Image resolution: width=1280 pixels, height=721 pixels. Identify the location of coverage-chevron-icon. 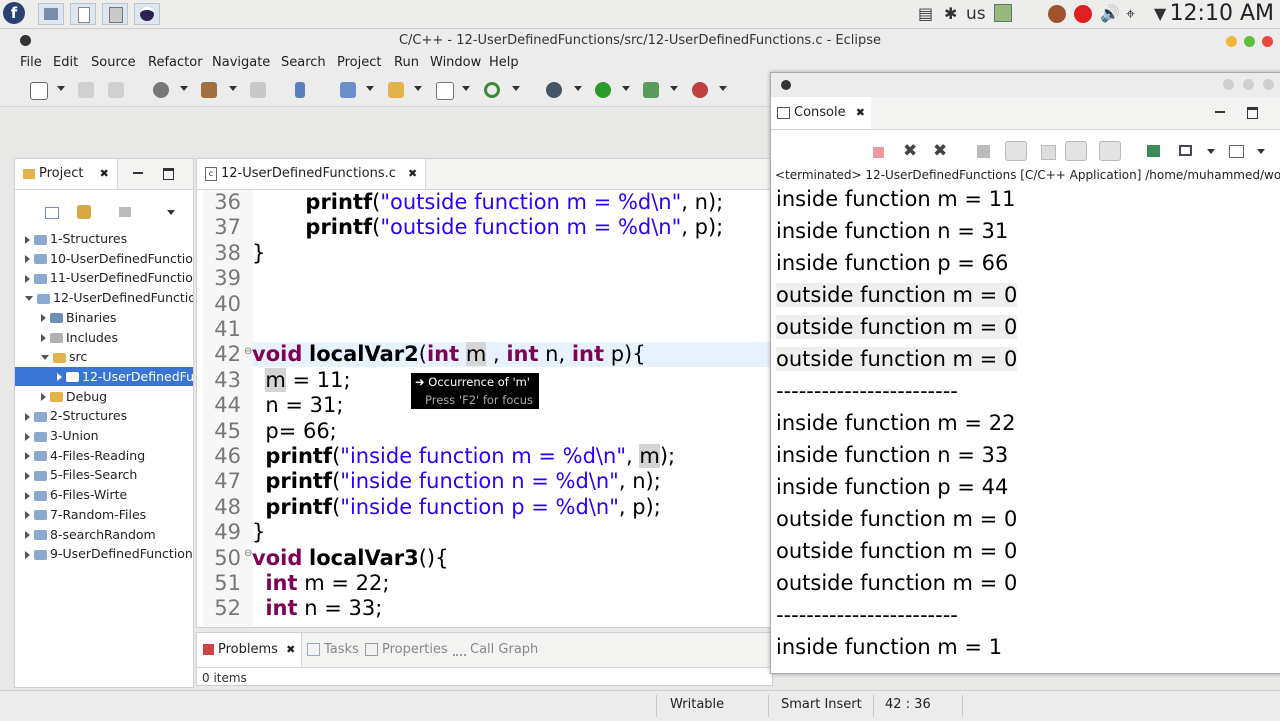
(723, 88).